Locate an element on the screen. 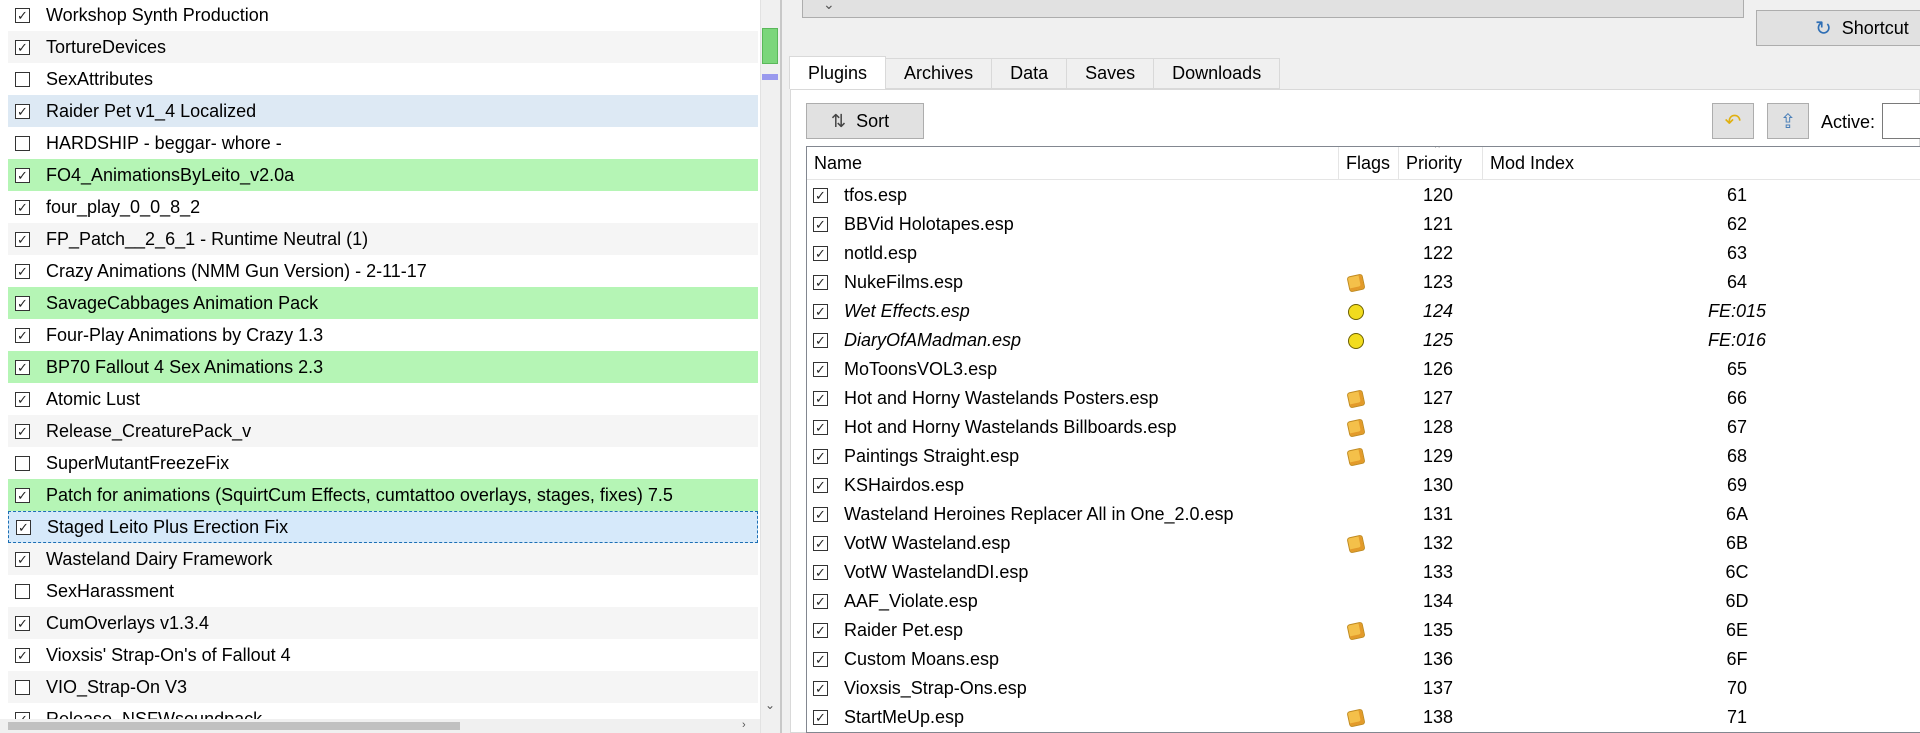  mod-list-item: SexAttributes is located at coordinates (383, 79).